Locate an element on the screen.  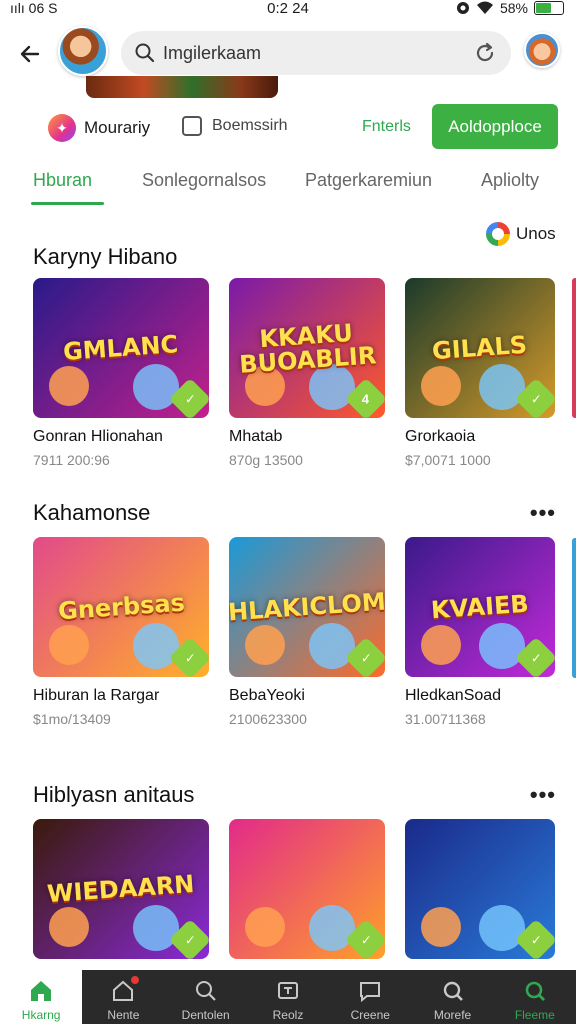
tab-hiburan: Hburan is located at coordinates (62, 180).